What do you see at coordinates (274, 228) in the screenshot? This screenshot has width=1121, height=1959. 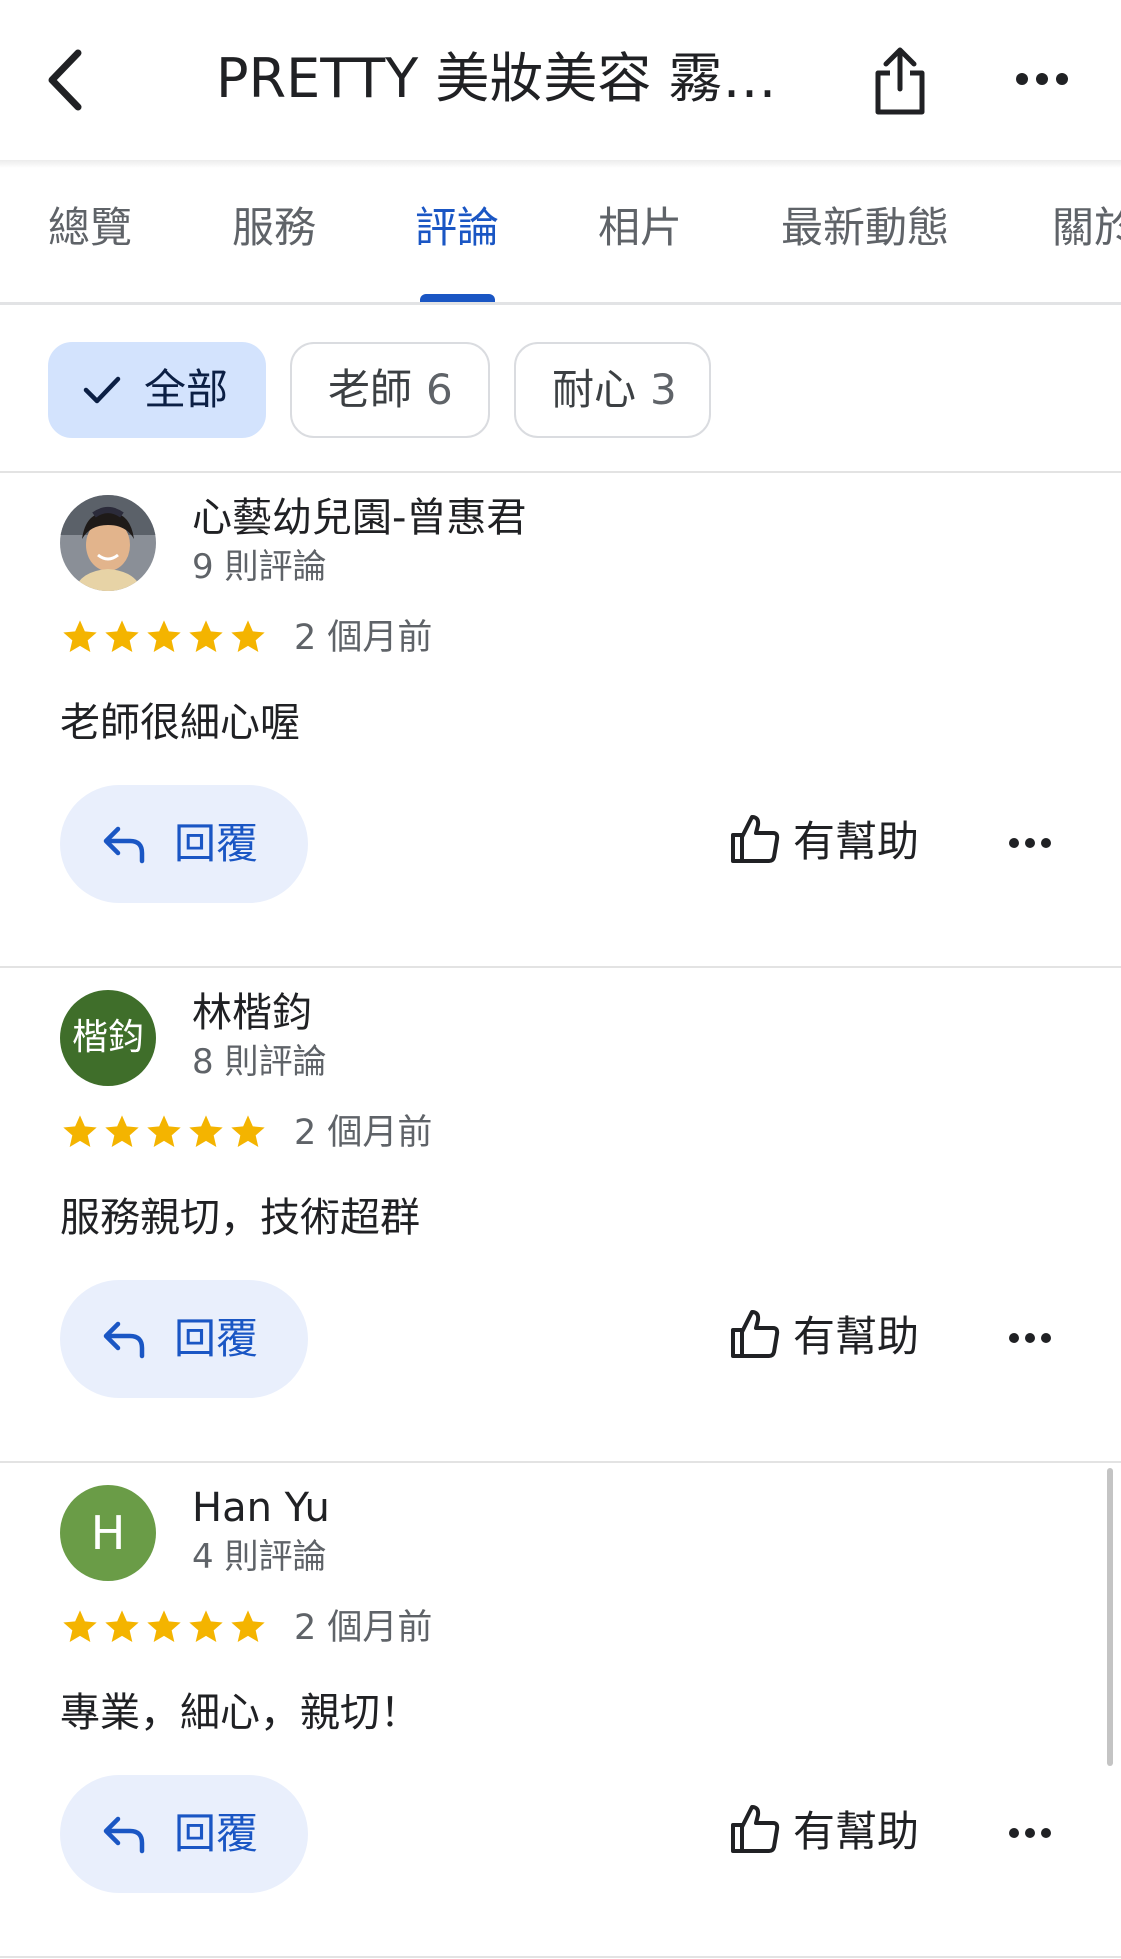 I see `tab-services: 服務` at bounding box center [274, 228].